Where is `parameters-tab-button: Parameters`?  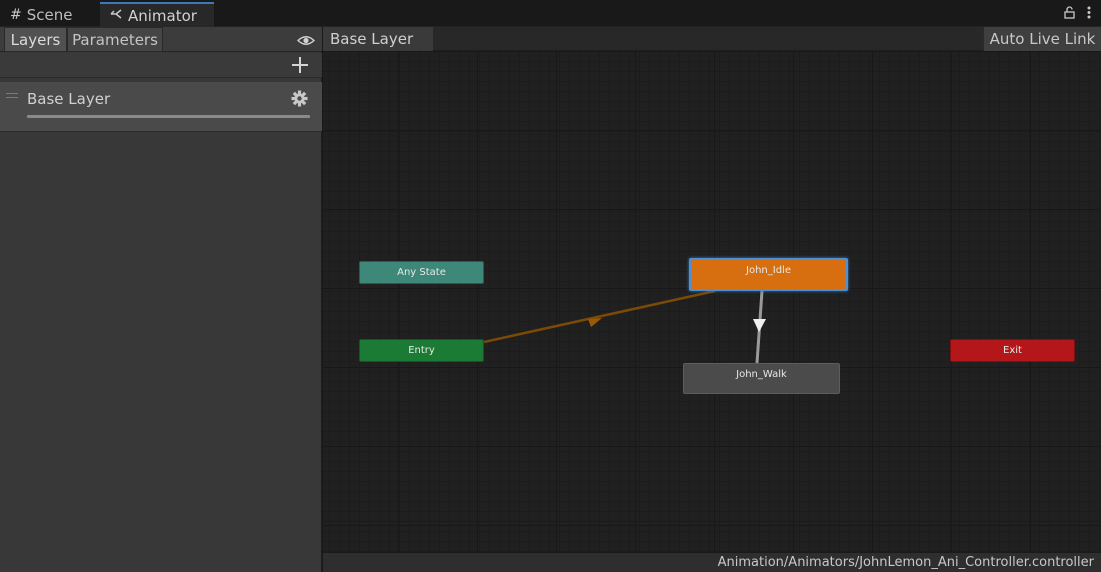
parameters-tab-button: Parameters is located at coordinates (115, 39).